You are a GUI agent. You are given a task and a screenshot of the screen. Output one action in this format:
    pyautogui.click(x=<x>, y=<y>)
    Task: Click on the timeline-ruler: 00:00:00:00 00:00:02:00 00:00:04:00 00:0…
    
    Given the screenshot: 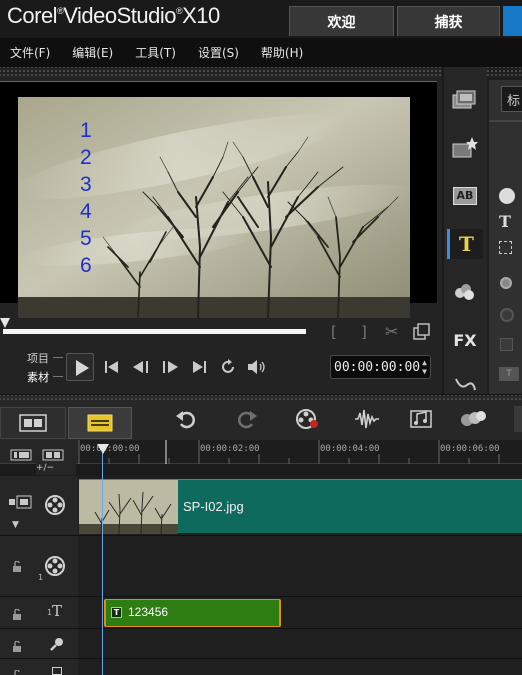 What is the action you would take?
    pyautogui.click(x=300, y=452)
    